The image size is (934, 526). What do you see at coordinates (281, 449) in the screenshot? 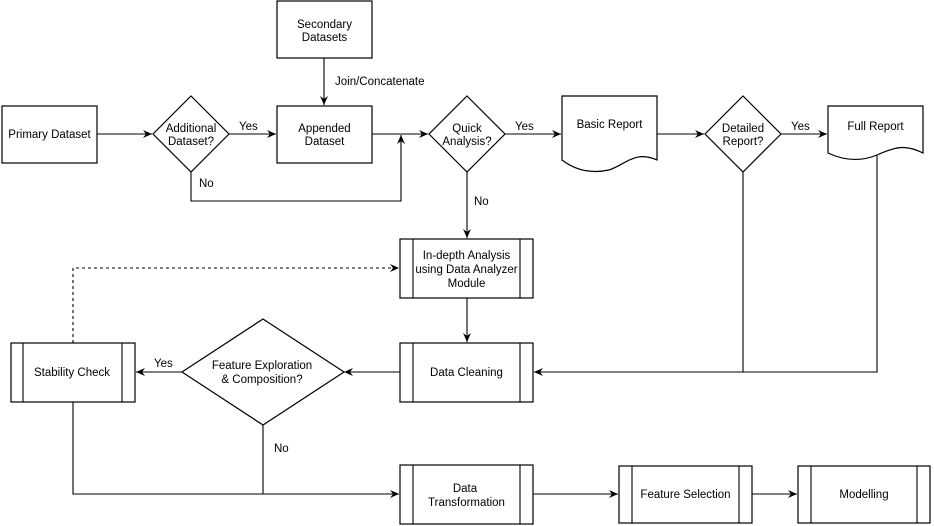
I see `label-feature-no: No` at bounding box center [281, 449].